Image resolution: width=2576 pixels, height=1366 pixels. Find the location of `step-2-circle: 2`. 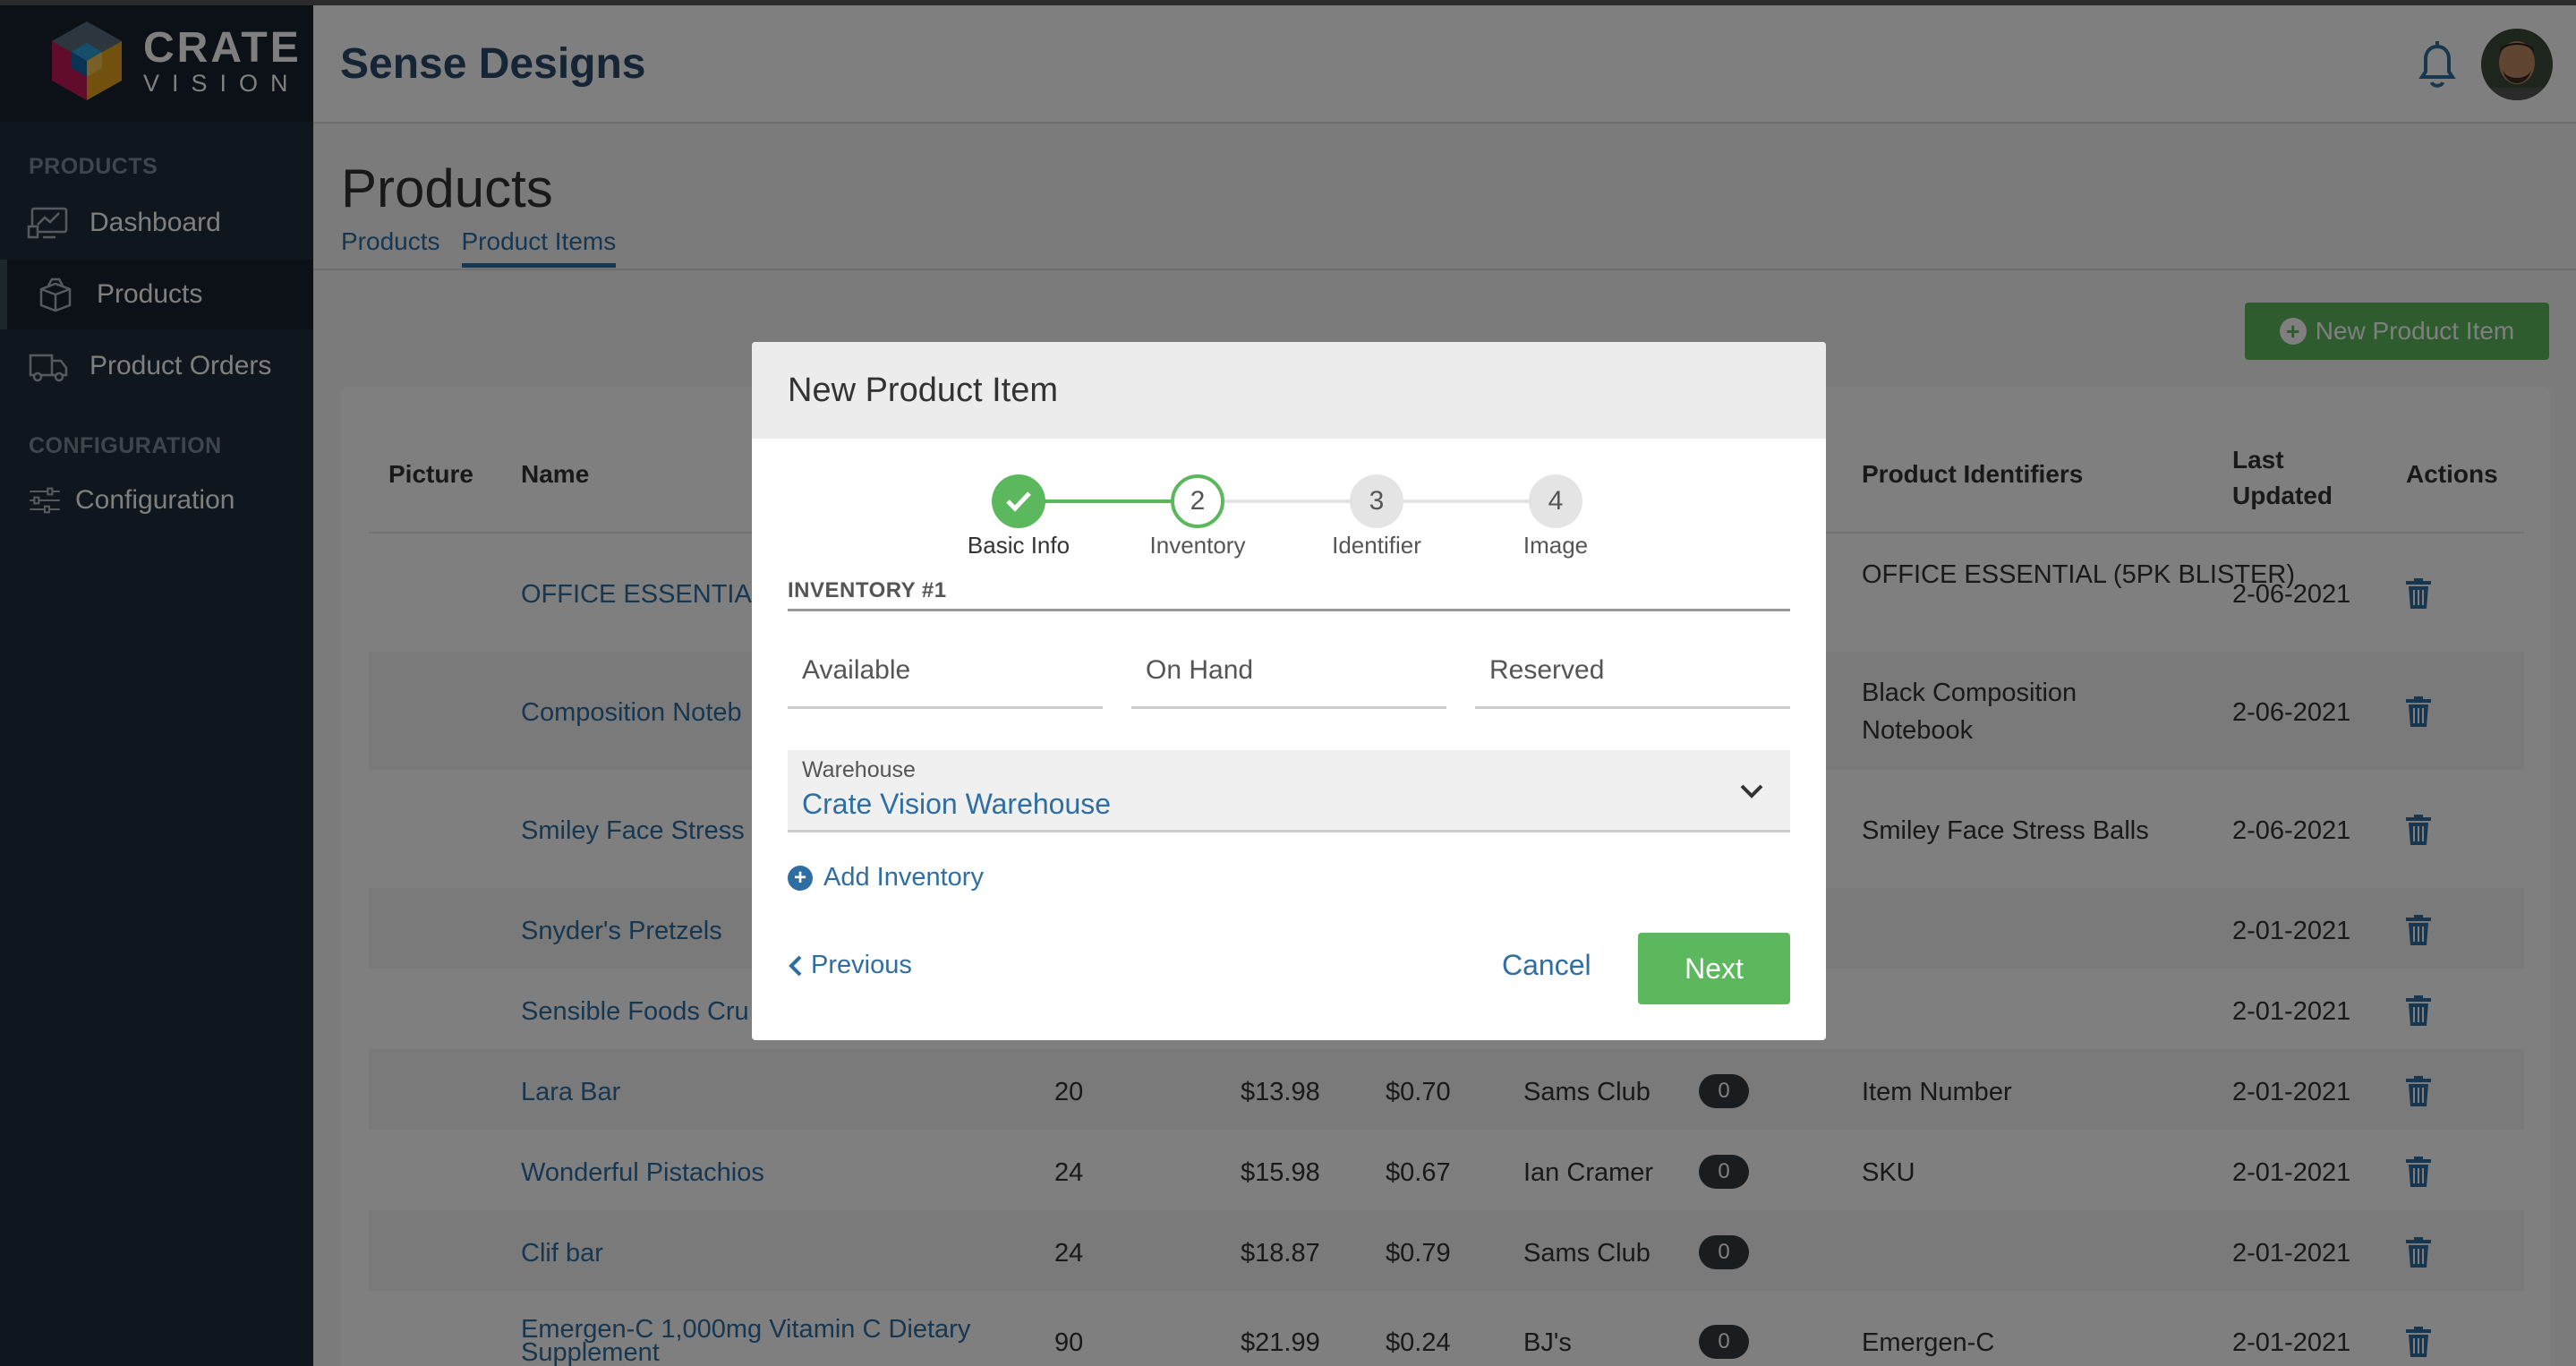

step-2-circle: 2 is located at coordinates (1197, 501).